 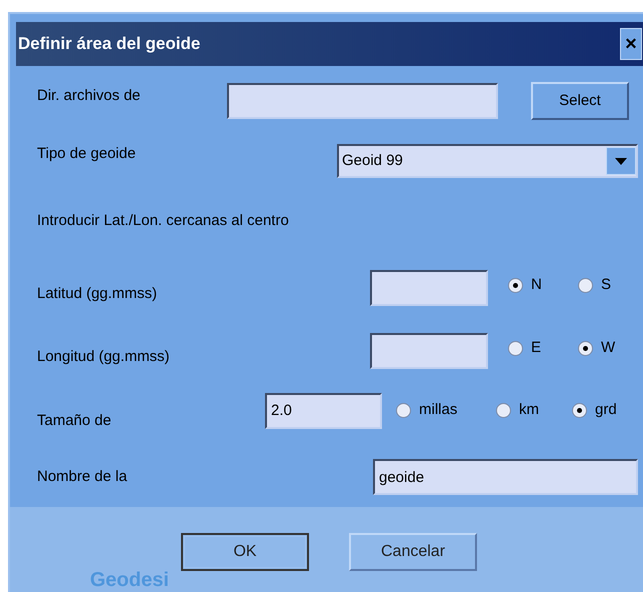 I want to click on radio-option: km, so click(x=534, y=410).